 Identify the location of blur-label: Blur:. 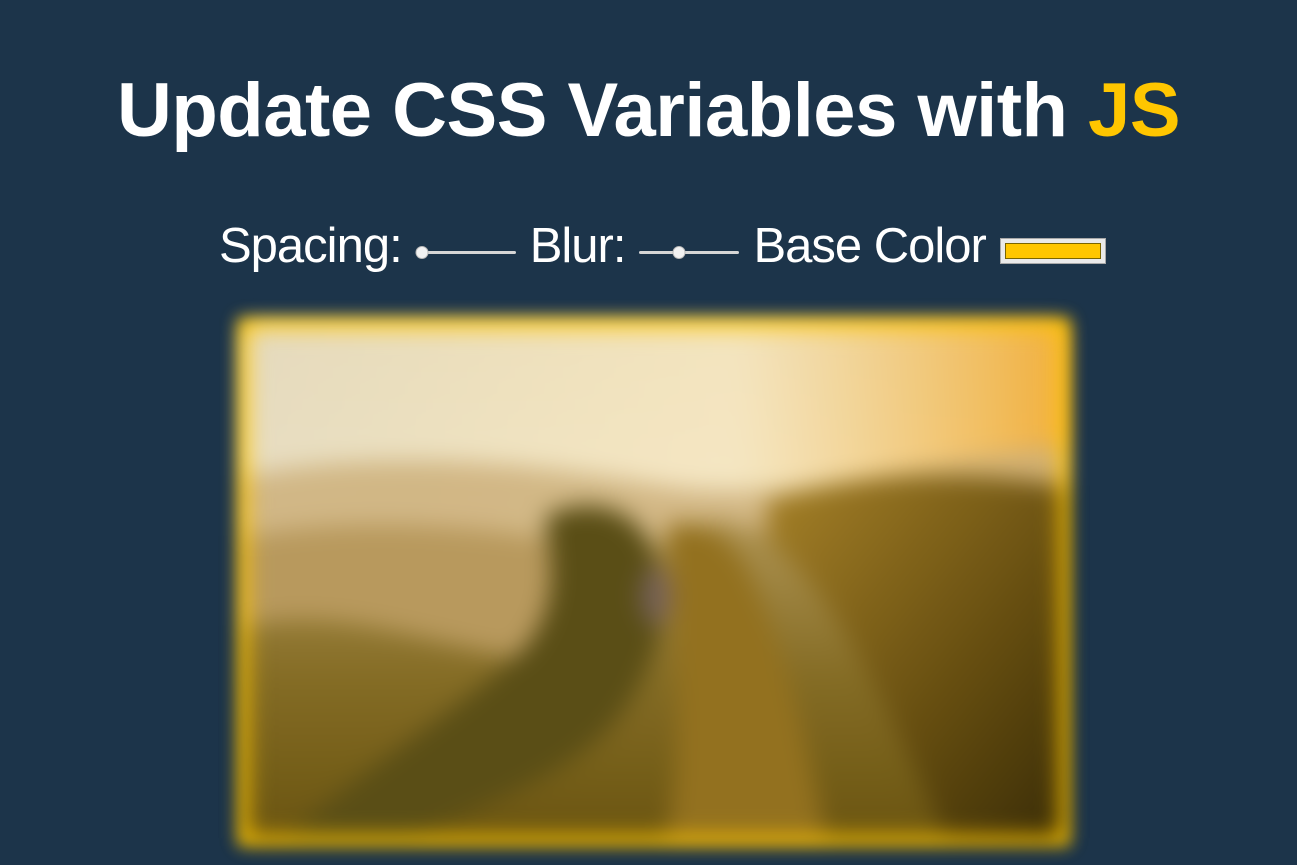
(578, 246).